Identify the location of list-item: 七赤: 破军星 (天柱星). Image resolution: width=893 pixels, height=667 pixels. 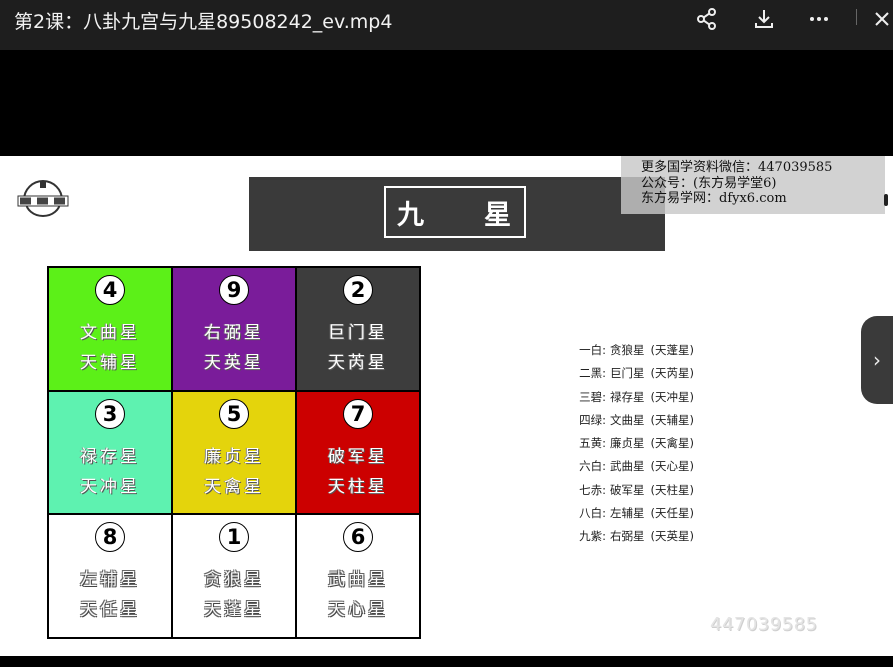
(633, 490).